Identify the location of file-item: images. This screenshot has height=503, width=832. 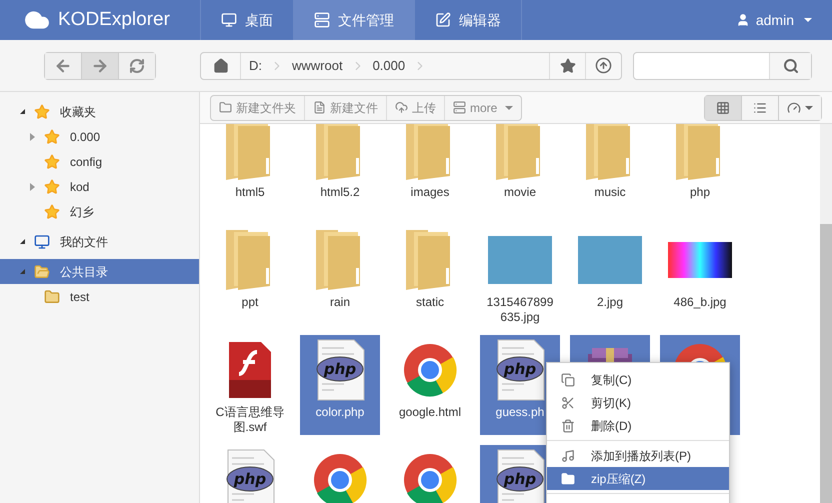
(430, 169).